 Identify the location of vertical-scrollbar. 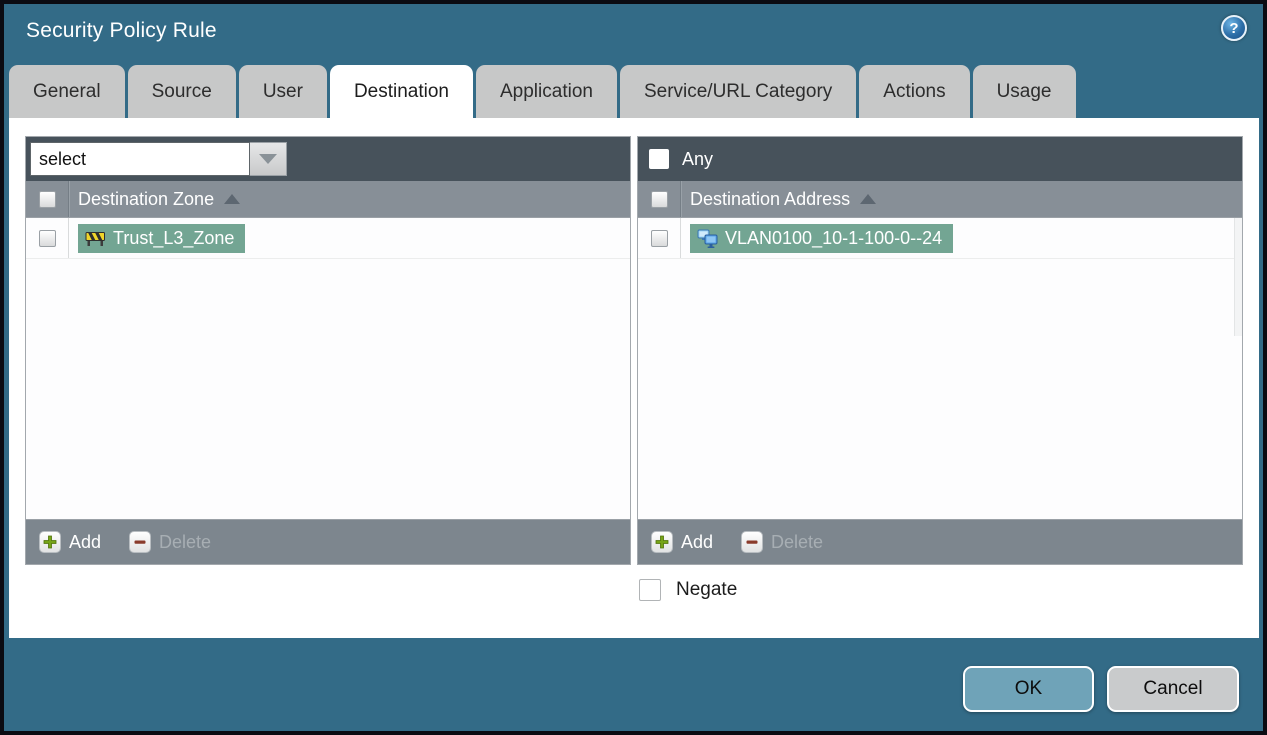
(1238, 277).